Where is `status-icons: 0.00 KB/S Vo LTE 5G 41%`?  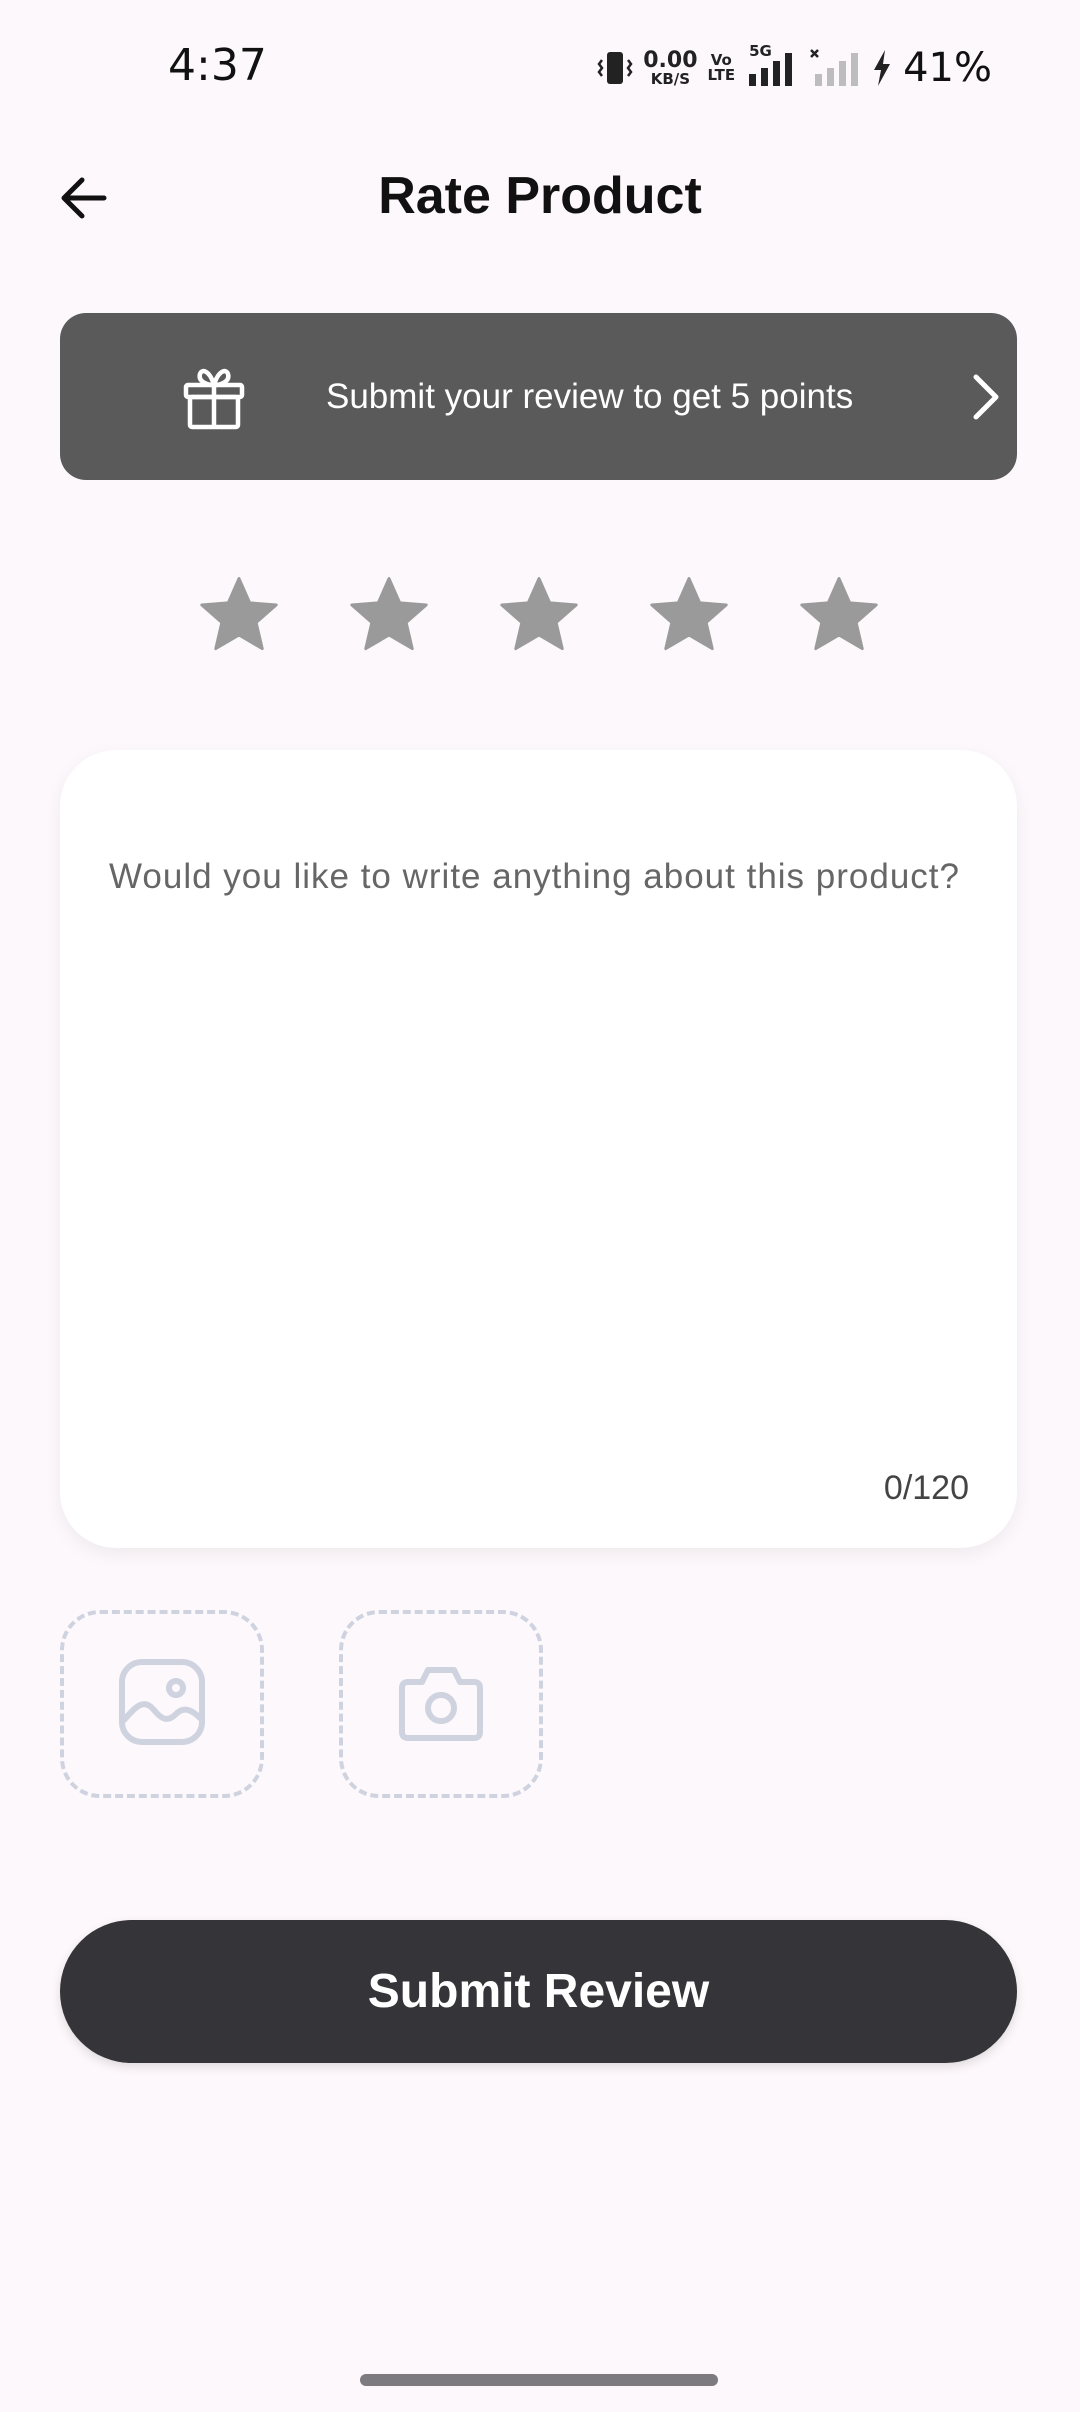
status-icons: 0.00 KB/S Vo LTE 5G 41% is located at coordinates (794, 68).